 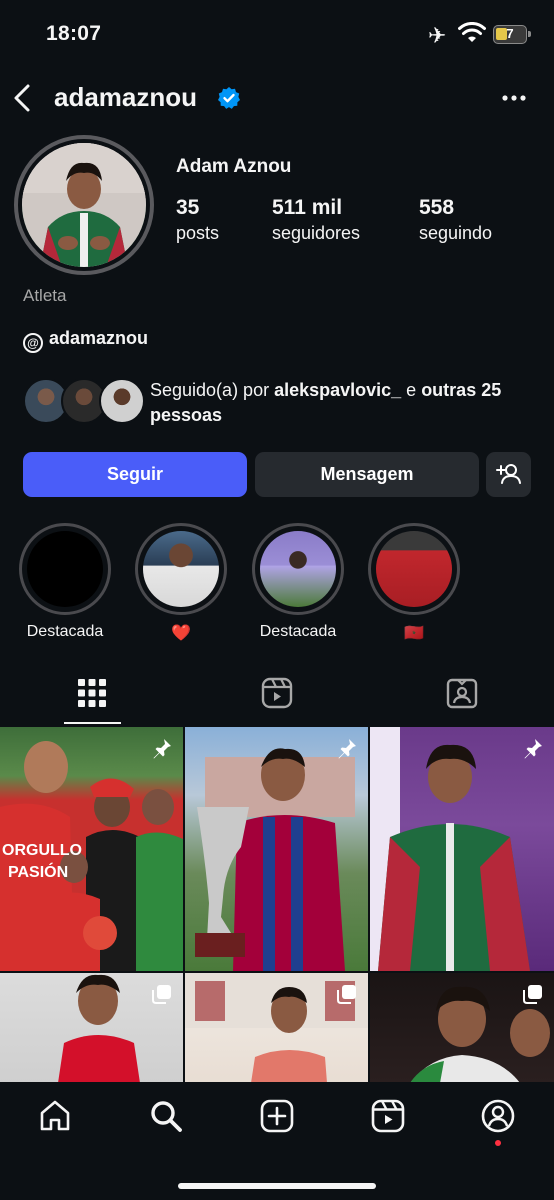 I want to click on profile-avatar, so click(x=84, y=205).